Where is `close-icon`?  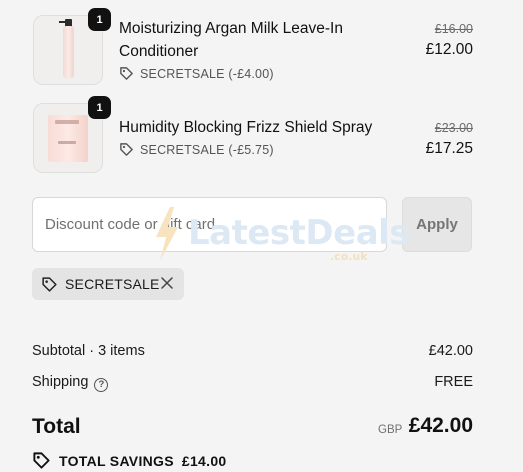 close-icon is located at coordinates (167, 283).